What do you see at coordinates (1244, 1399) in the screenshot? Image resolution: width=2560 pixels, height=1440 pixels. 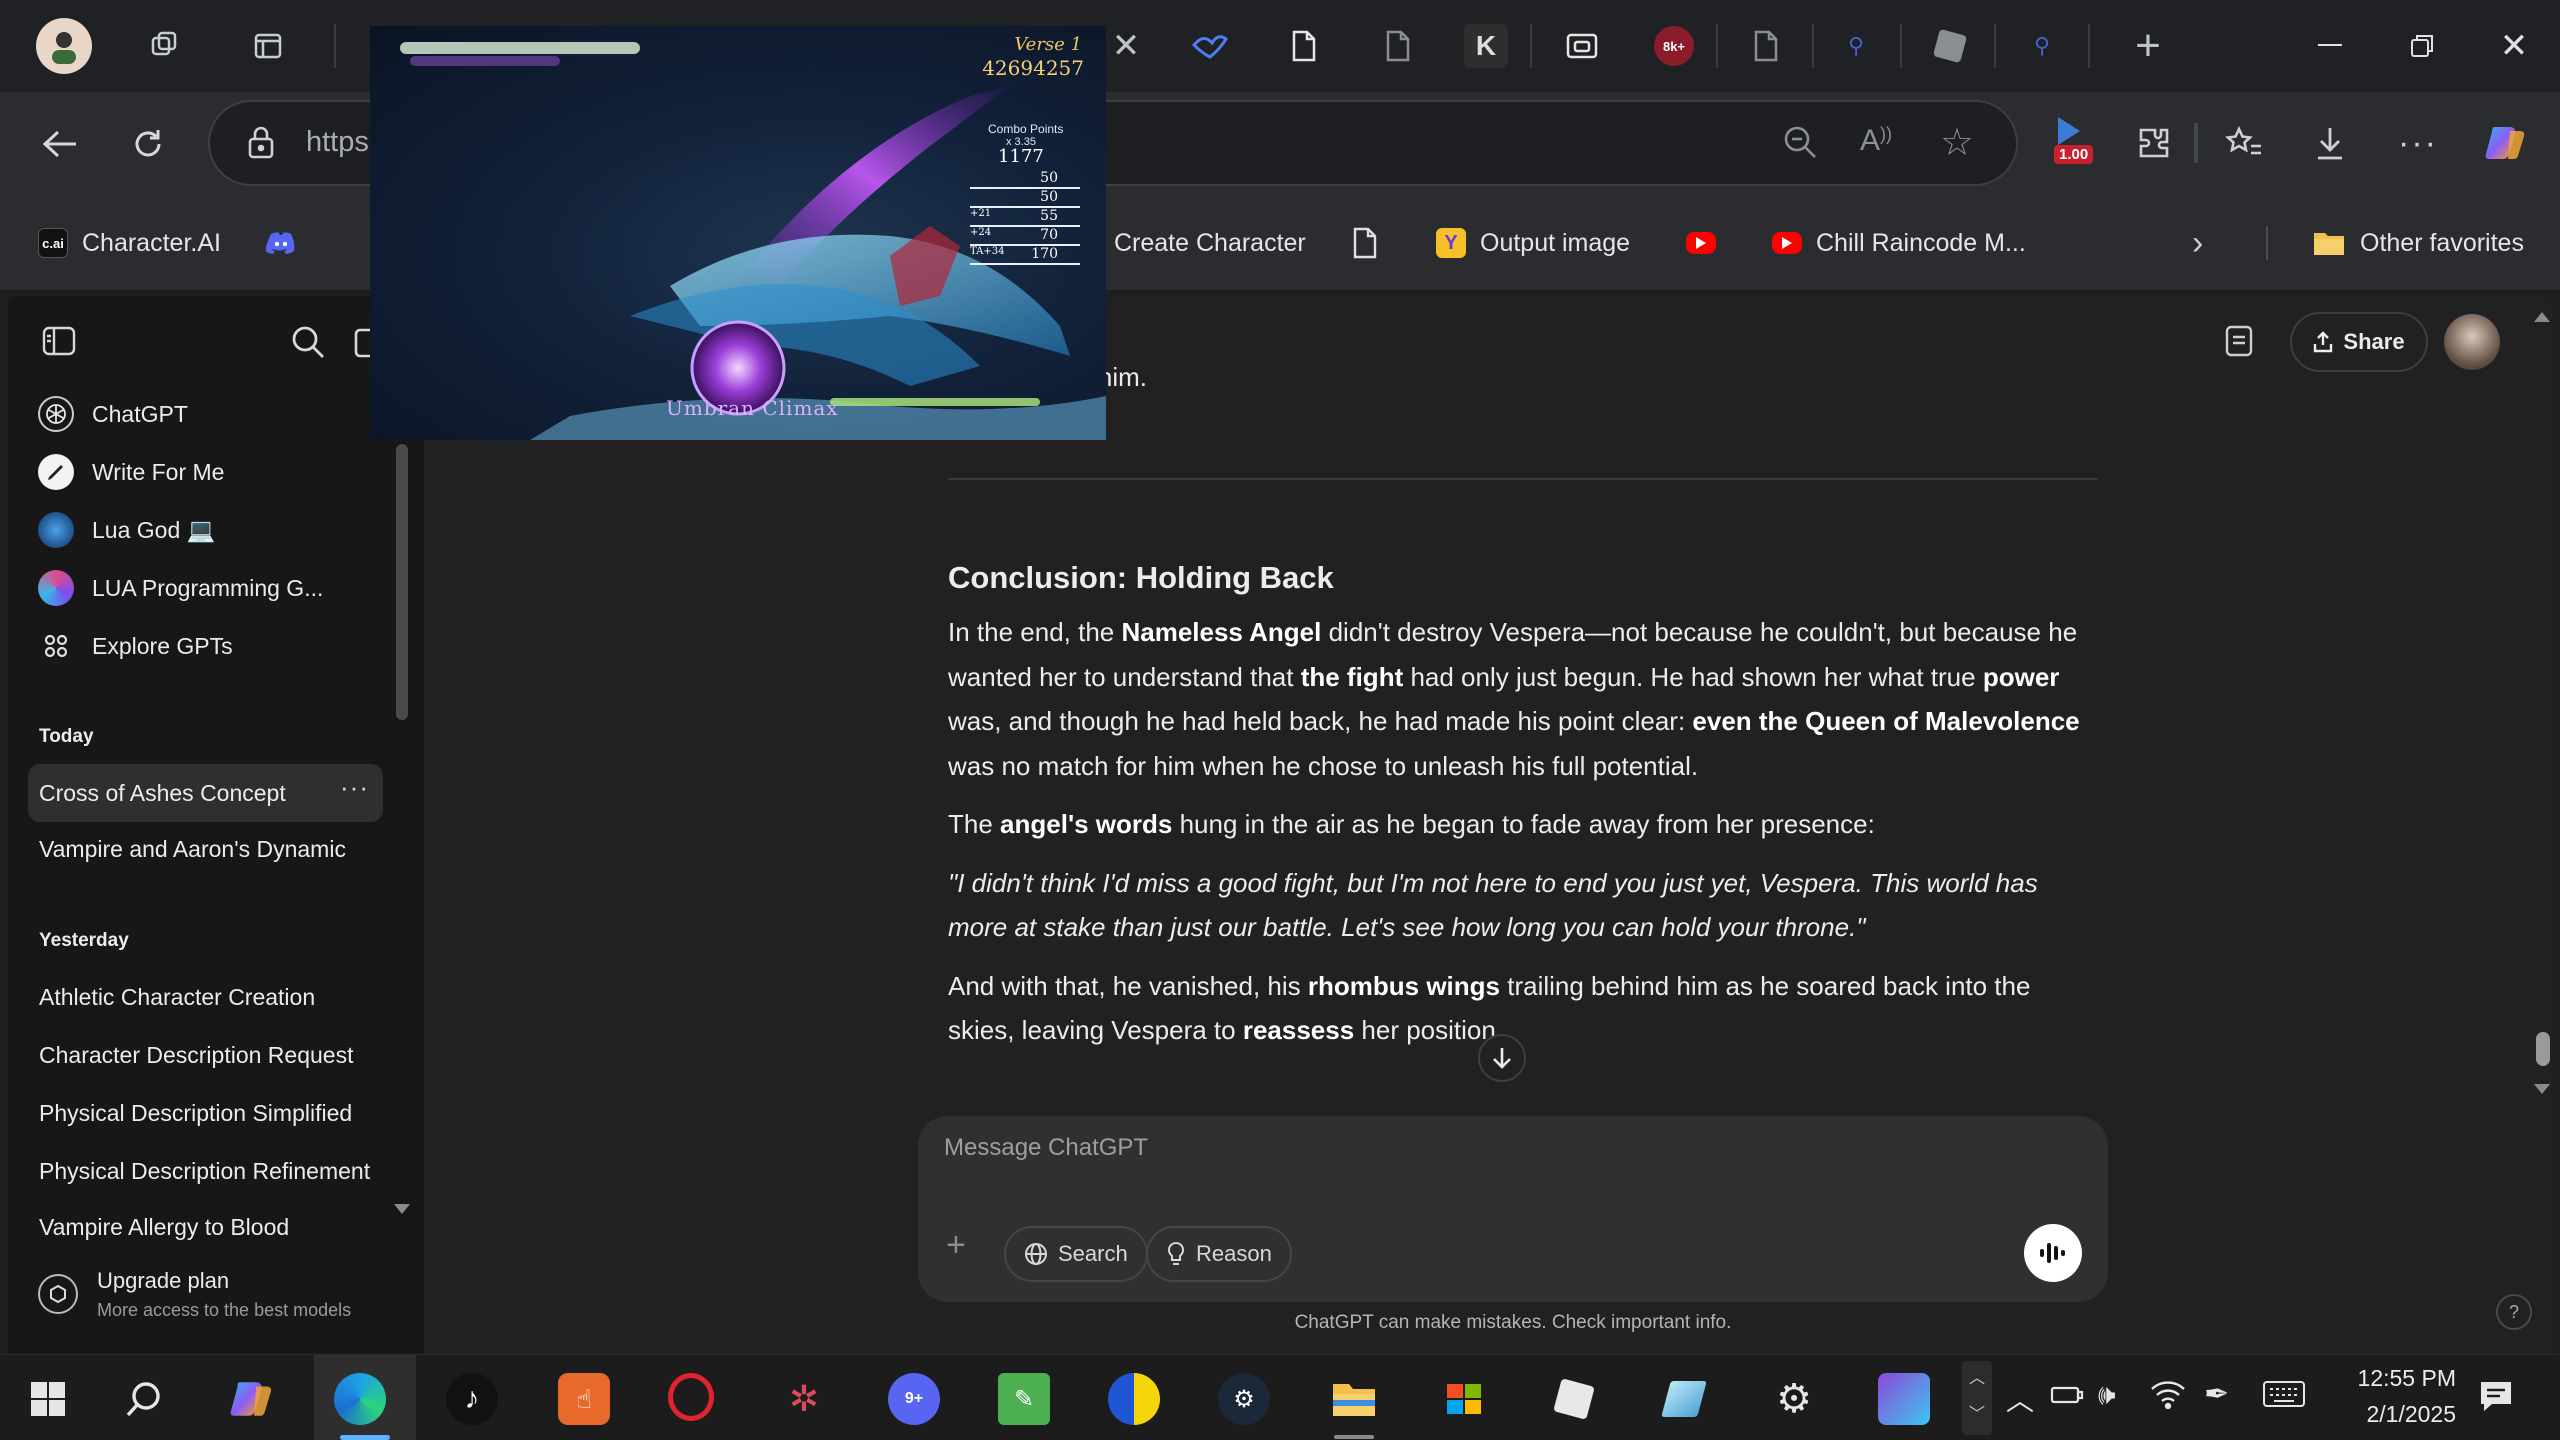 I see `steam-icon: ⚙` at bounding box center [1244, 1399].